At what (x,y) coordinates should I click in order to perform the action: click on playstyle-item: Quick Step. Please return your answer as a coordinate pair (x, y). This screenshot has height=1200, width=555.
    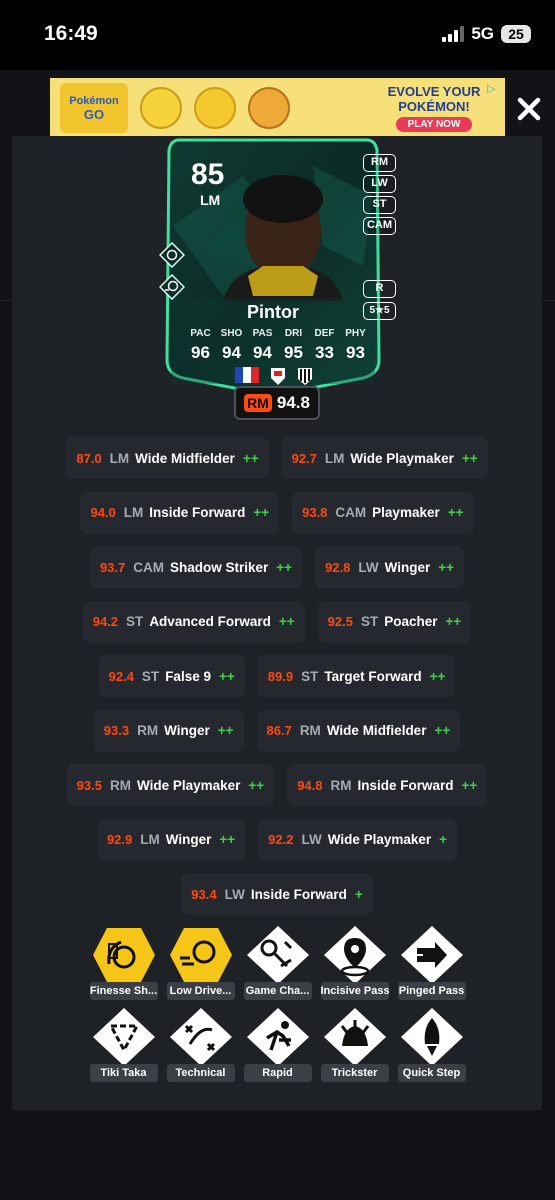
    Looking at the image, I should click on (431, 1044).